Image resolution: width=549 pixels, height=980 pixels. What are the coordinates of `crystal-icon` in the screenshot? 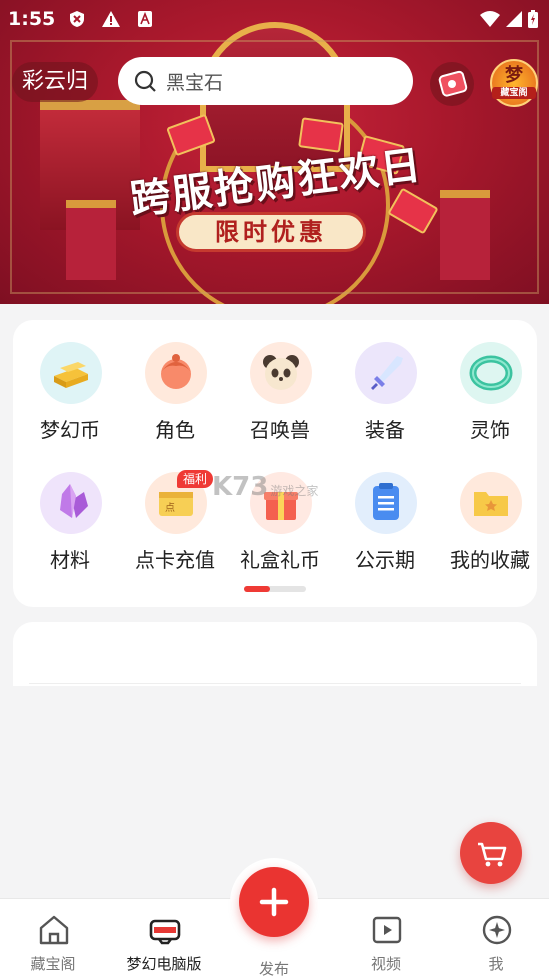 It's located at (71, 503).